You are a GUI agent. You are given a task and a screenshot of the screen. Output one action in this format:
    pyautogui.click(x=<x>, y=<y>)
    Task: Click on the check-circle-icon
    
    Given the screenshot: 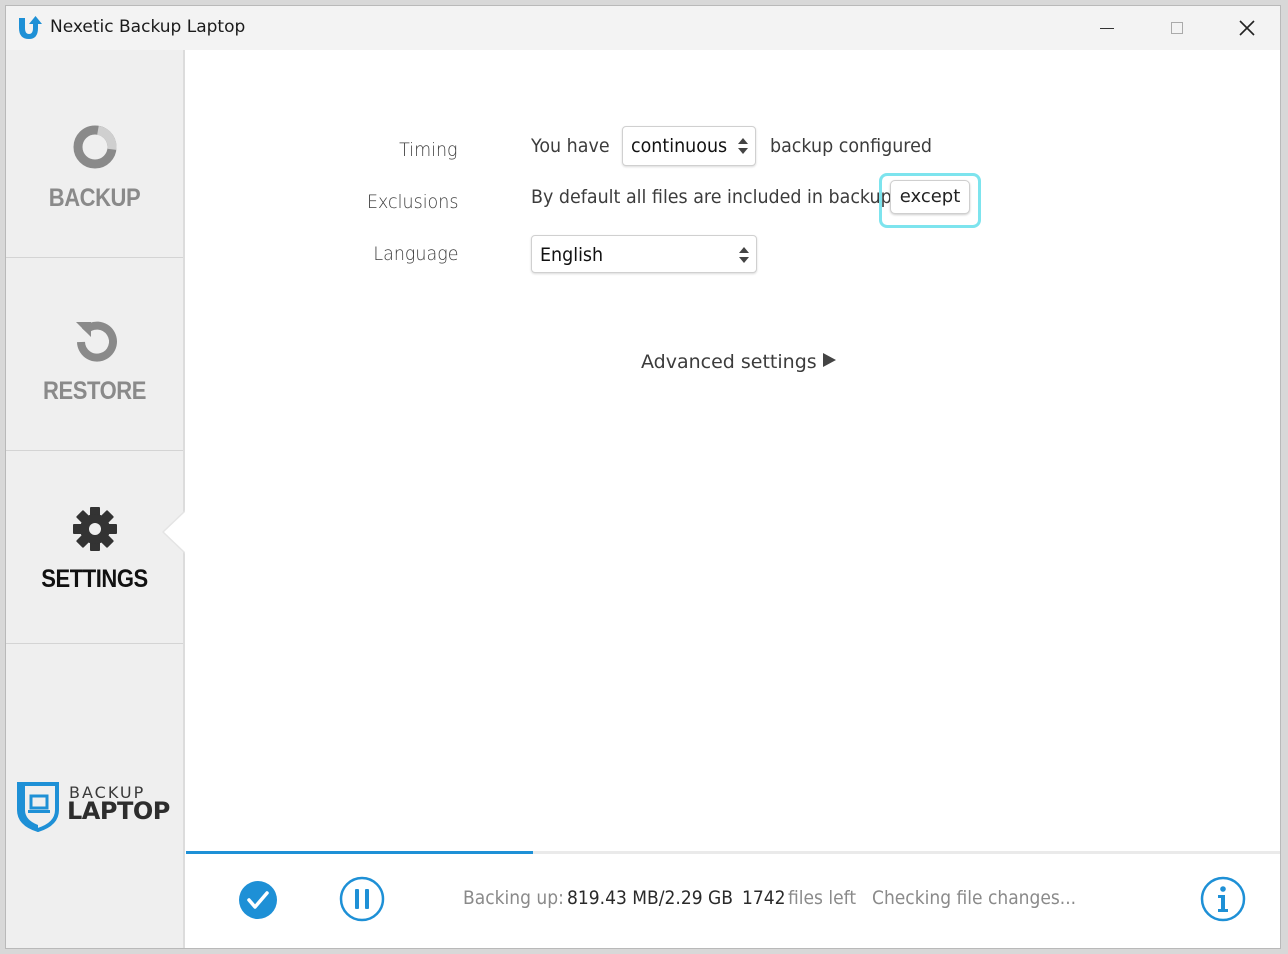 What is the action you would take?
    pyautogui.click(x=258, y=900)
    